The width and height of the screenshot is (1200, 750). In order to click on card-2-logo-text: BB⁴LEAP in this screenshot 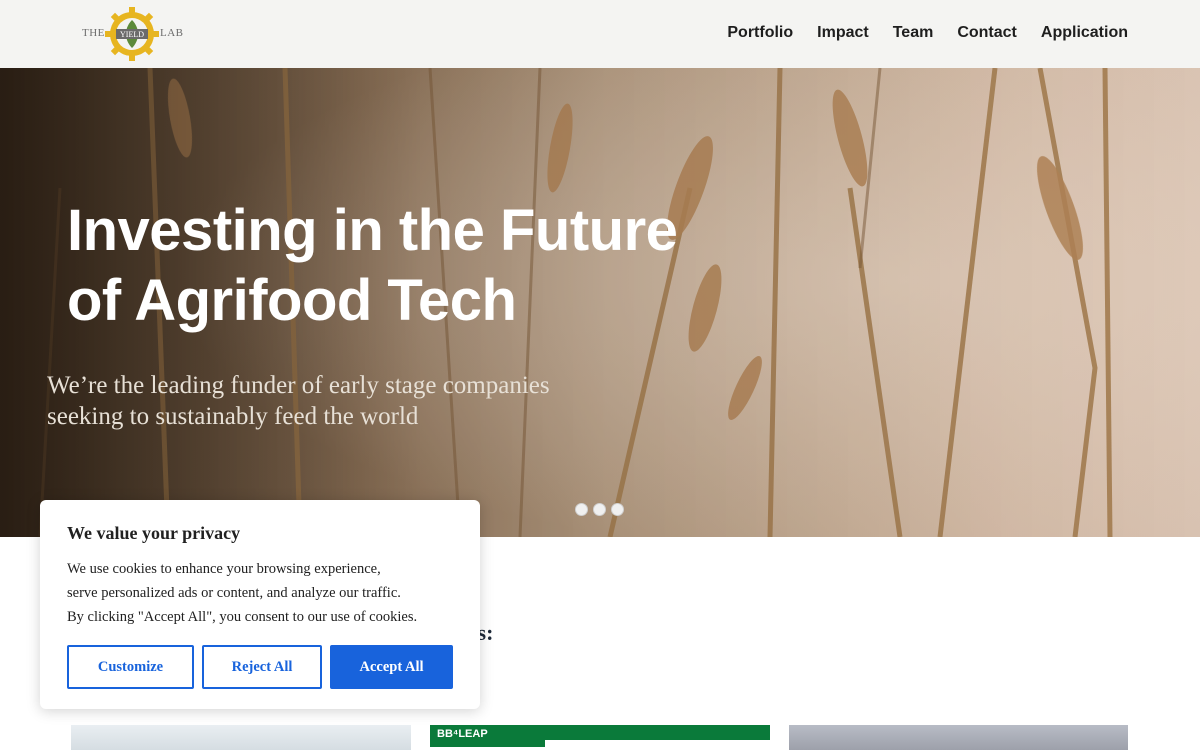, I will do `click(462, 734)`.